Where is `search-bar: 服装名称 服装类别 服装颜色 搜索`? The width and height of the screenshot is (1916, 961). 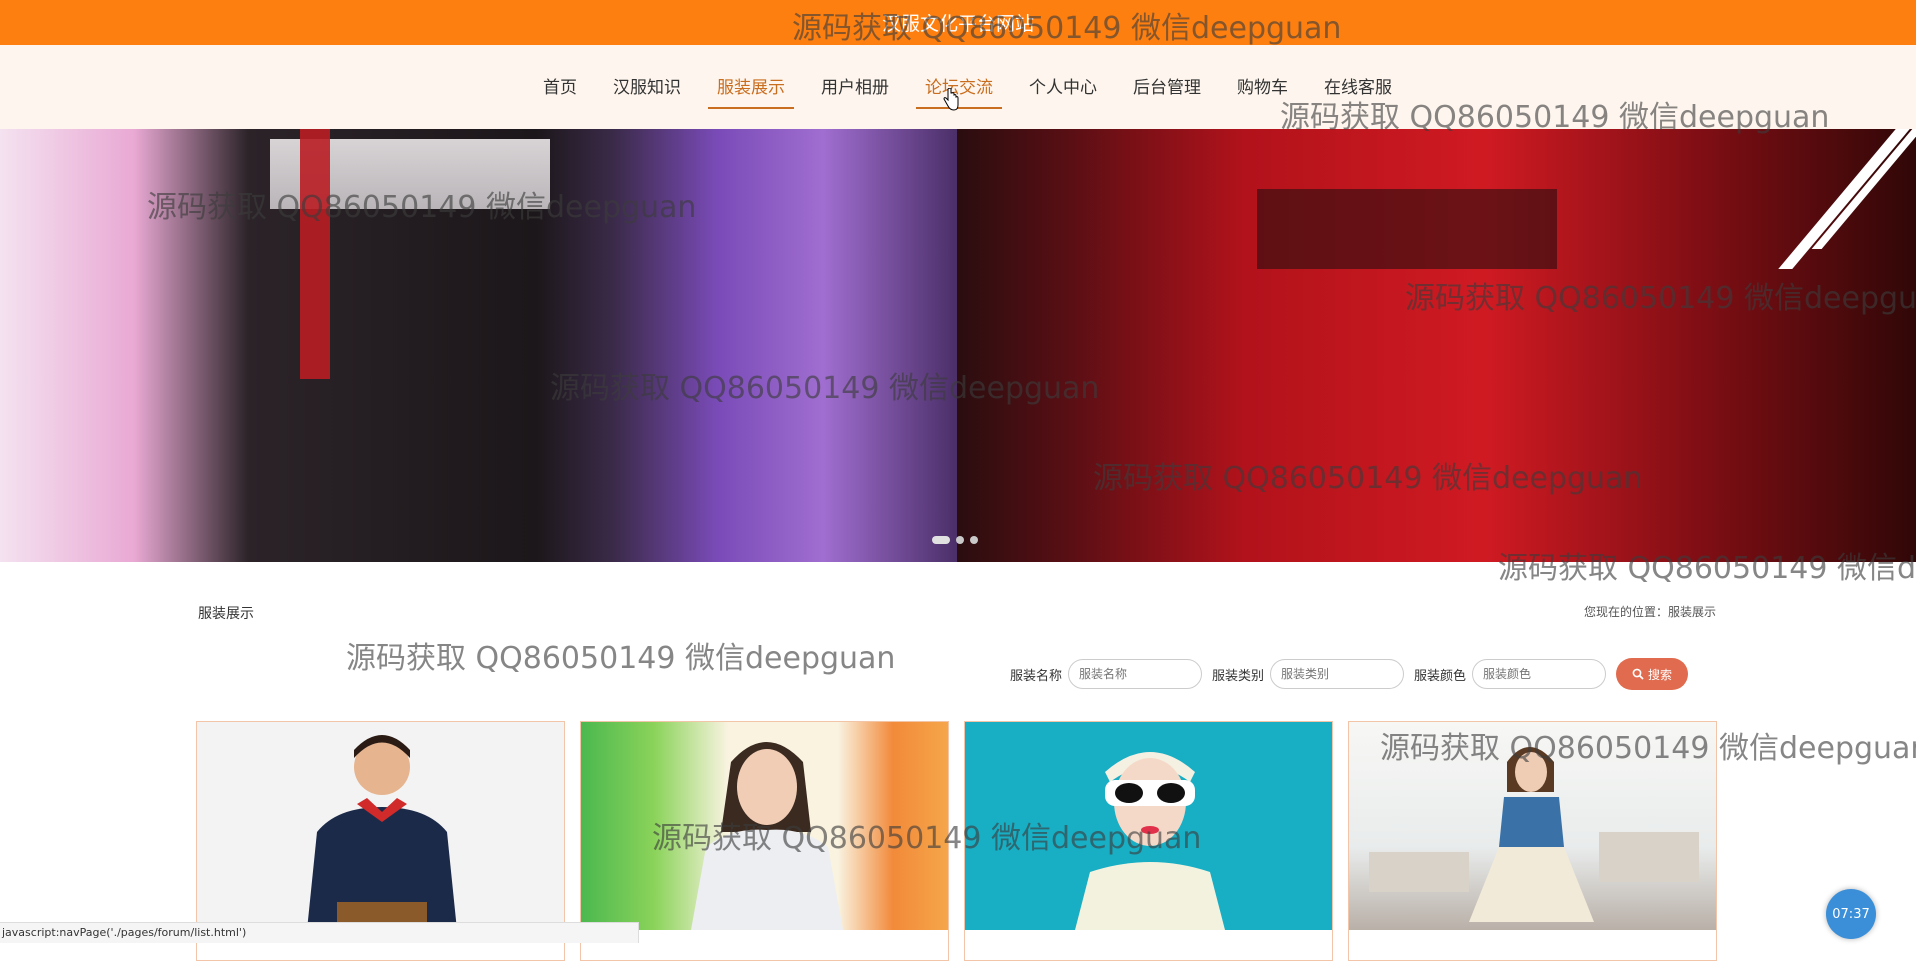 search-bar: 服装名称 服装类别 服装颜色 搜索 is located at coordinates (1349, 674).